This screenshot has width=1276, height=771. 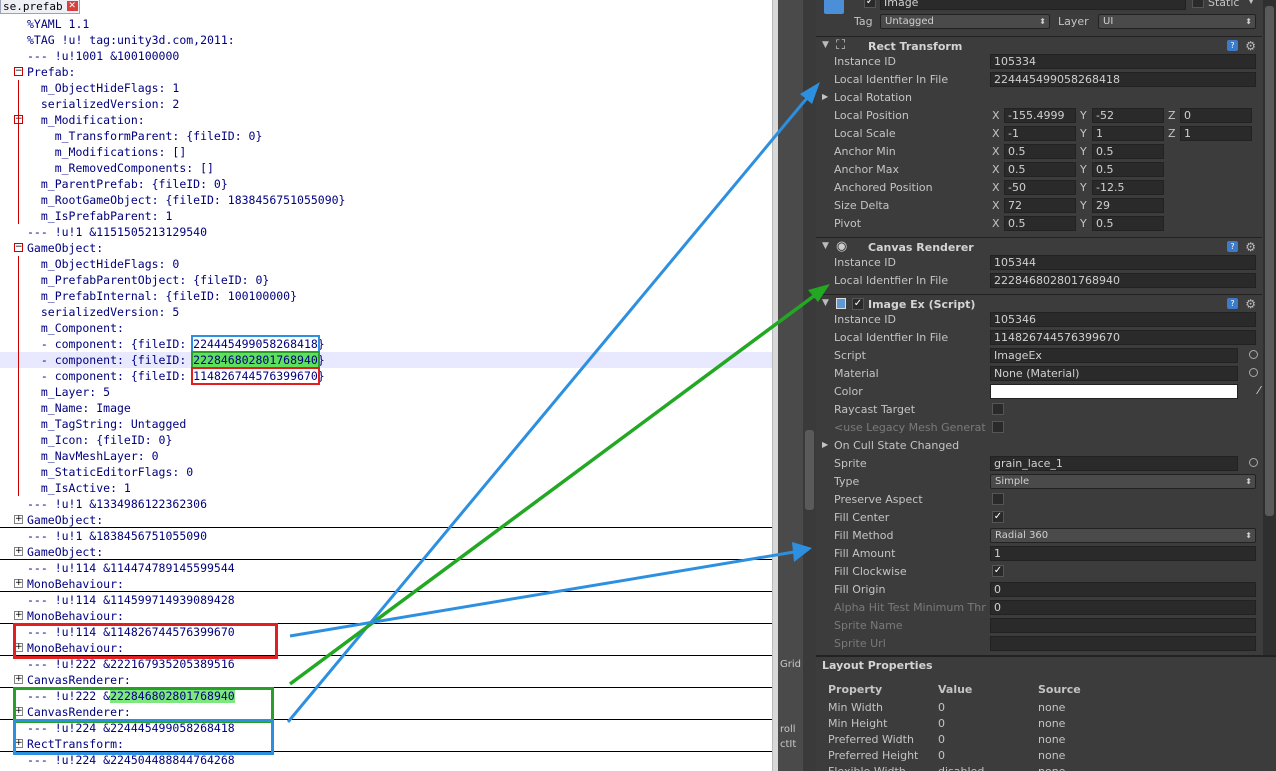 I want to click on tag-dropdown: Untagged ⬍, so click(x=965, y=21).